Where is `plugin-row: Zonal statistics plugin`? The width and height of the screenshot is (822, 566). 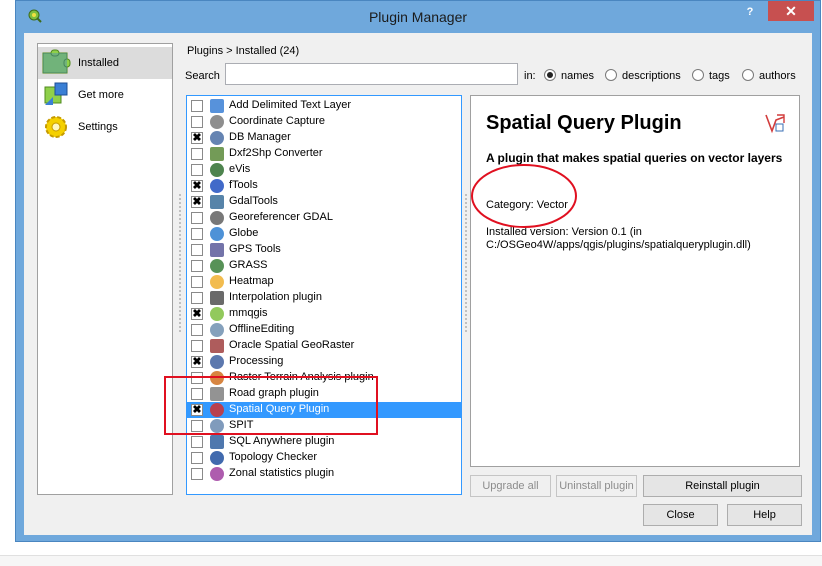
plugin-row: Zonal statistics plugin is located at coordinates (324, 474).